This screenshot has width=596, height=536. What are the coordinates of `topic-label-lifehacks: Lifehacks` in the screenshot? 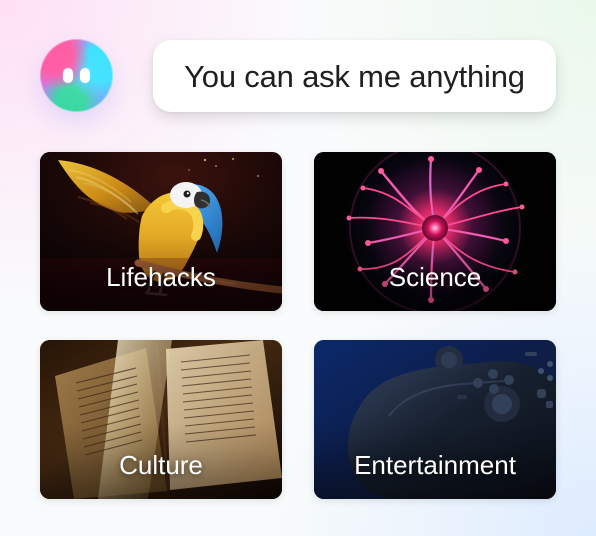 It's located at (161, 277).